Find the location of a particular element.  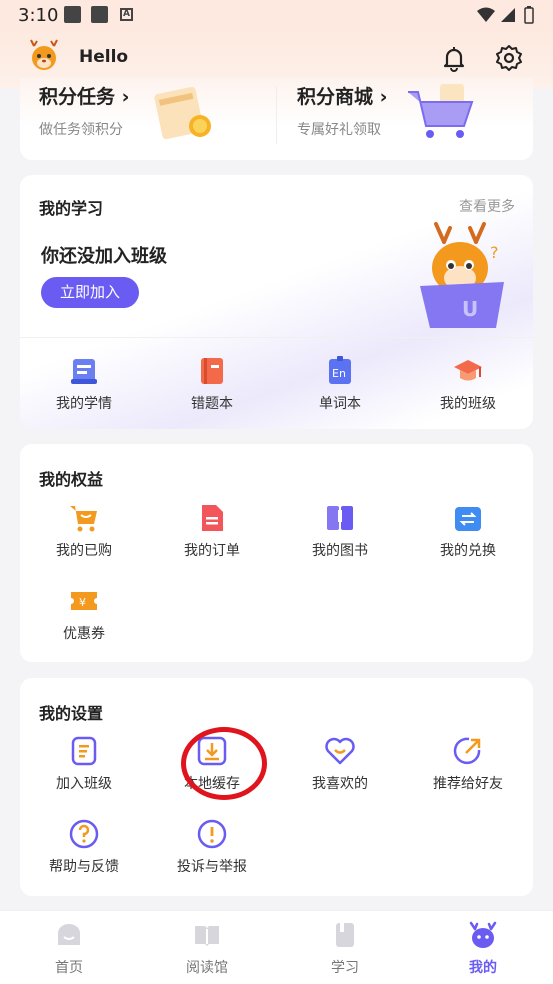

bell-icon is located at coordinates (454, 60).